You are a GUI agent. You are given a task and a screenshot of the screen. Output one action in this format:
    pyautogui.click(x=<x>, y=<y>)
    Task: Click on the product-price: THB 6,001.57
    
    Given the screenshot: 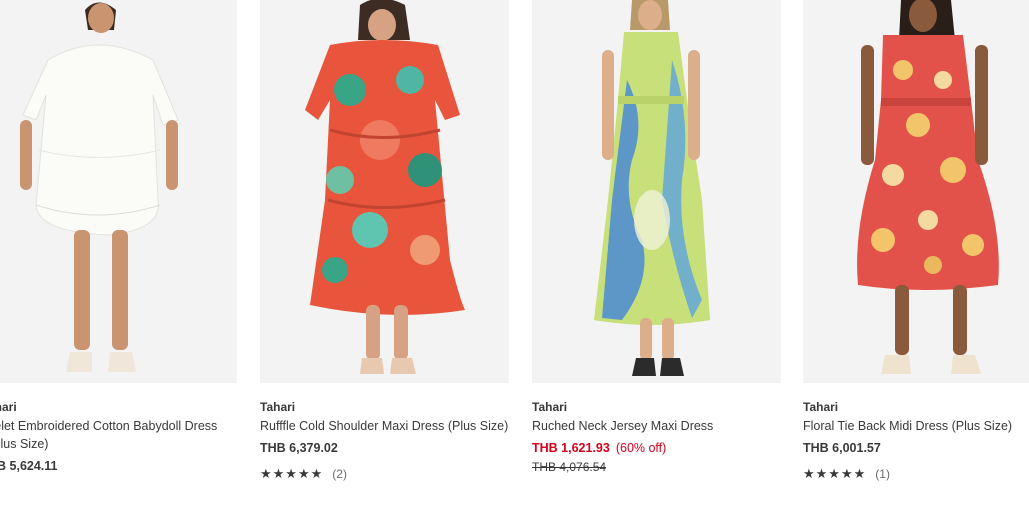 What is the action you would take?
    pyautogui.click(x=842, y=448)
    